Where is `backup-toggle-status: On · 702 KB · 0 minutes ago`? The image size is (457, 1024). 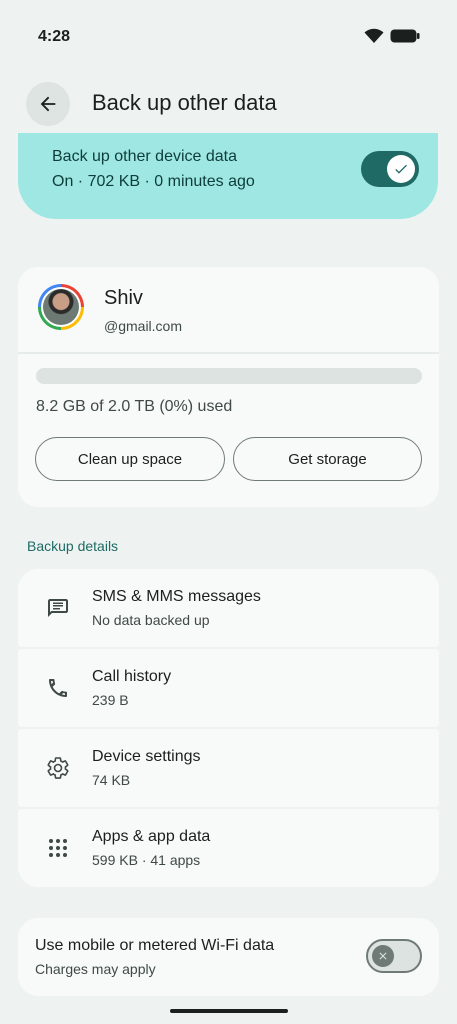 backup-toggle-status: On · 702 KB · 0 minutes ago is located at coordinates (153, 181).